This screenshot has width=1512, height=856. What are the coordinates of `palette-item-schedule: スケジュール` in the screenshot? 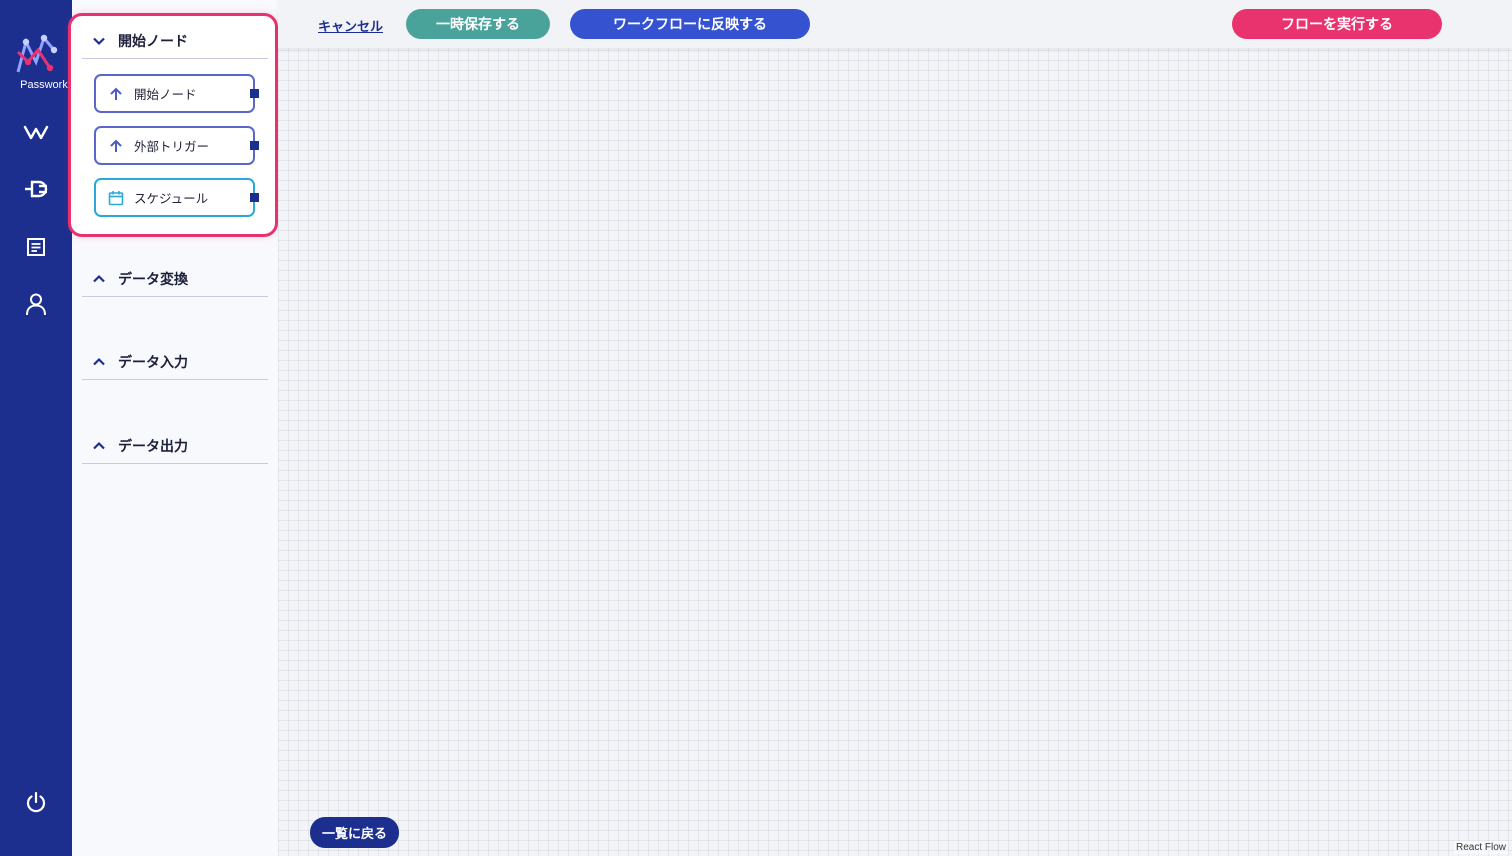 It's located at (176, 197).